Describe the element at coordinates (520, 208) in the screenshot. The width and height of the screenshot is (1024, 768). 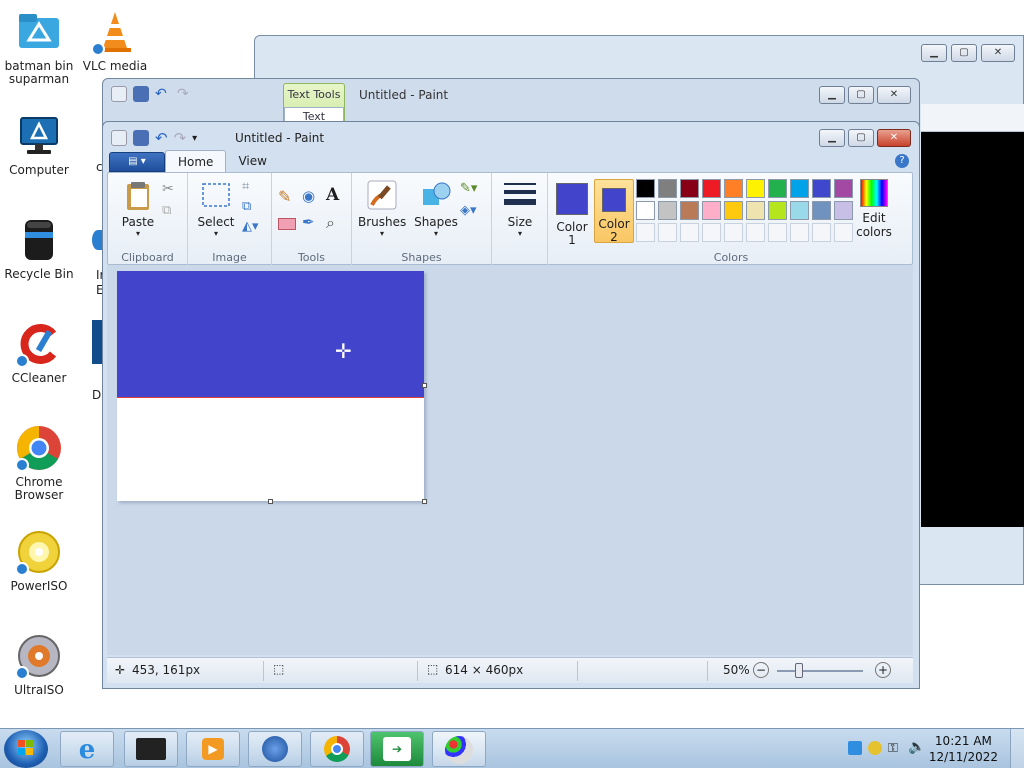
I see `size-button: Size ▾` at that location.